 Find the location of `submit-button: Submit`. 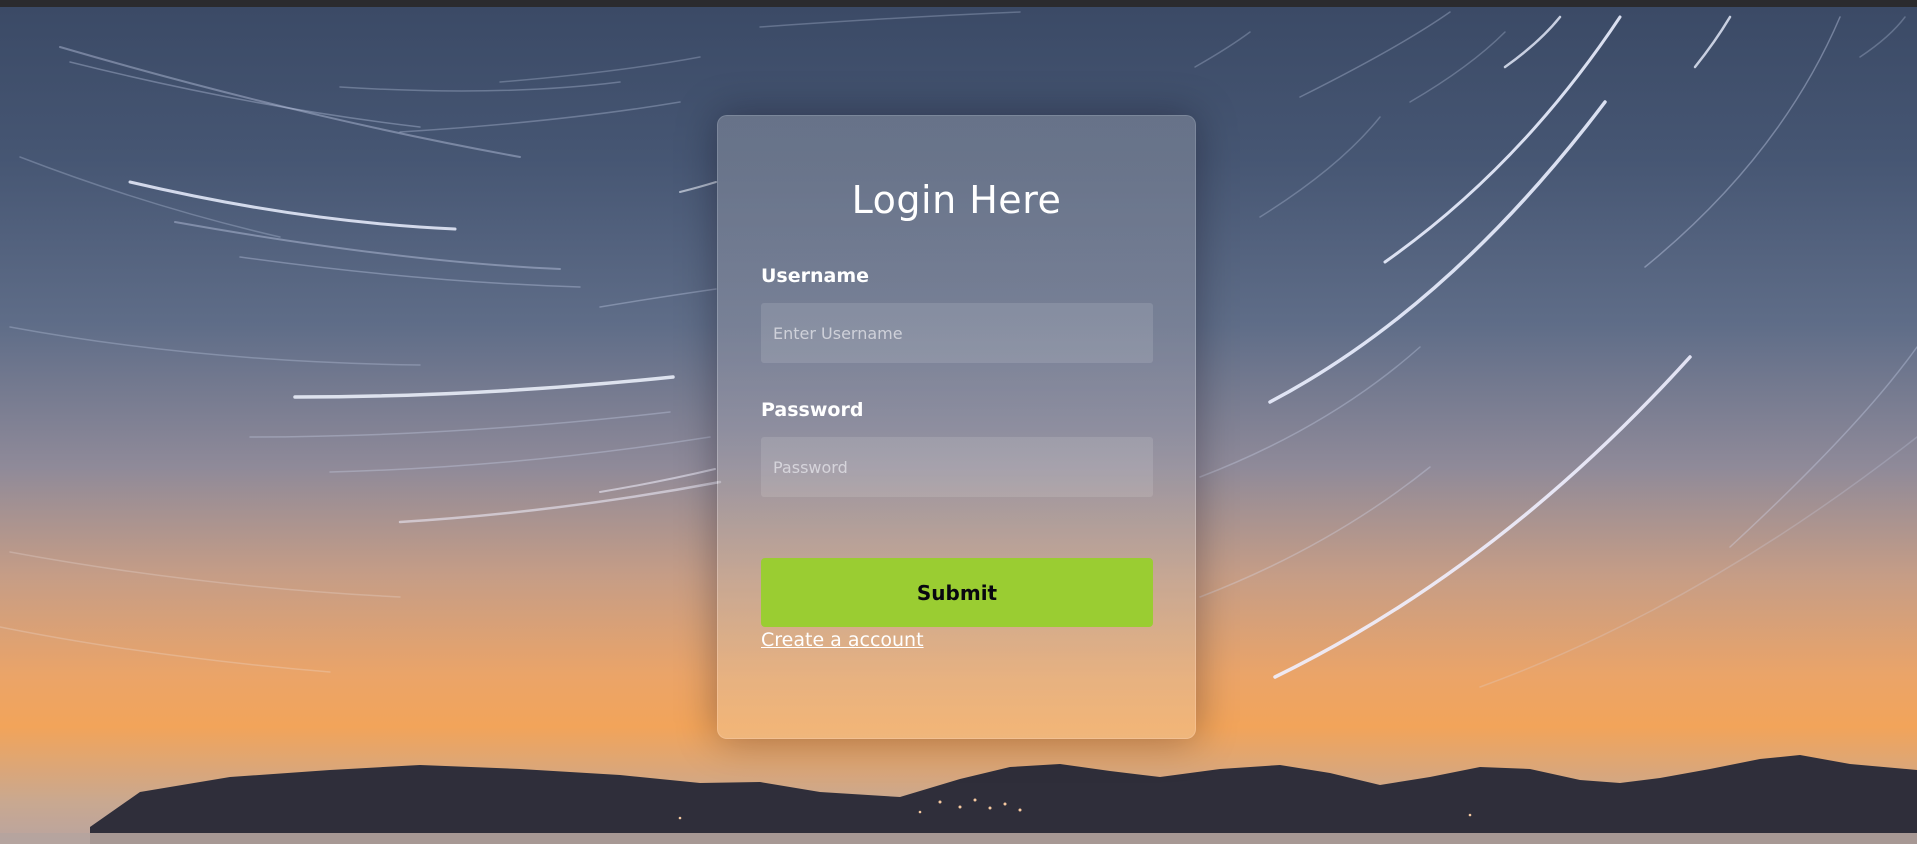

submit-button: Submit is located at coordinates (957, 592).